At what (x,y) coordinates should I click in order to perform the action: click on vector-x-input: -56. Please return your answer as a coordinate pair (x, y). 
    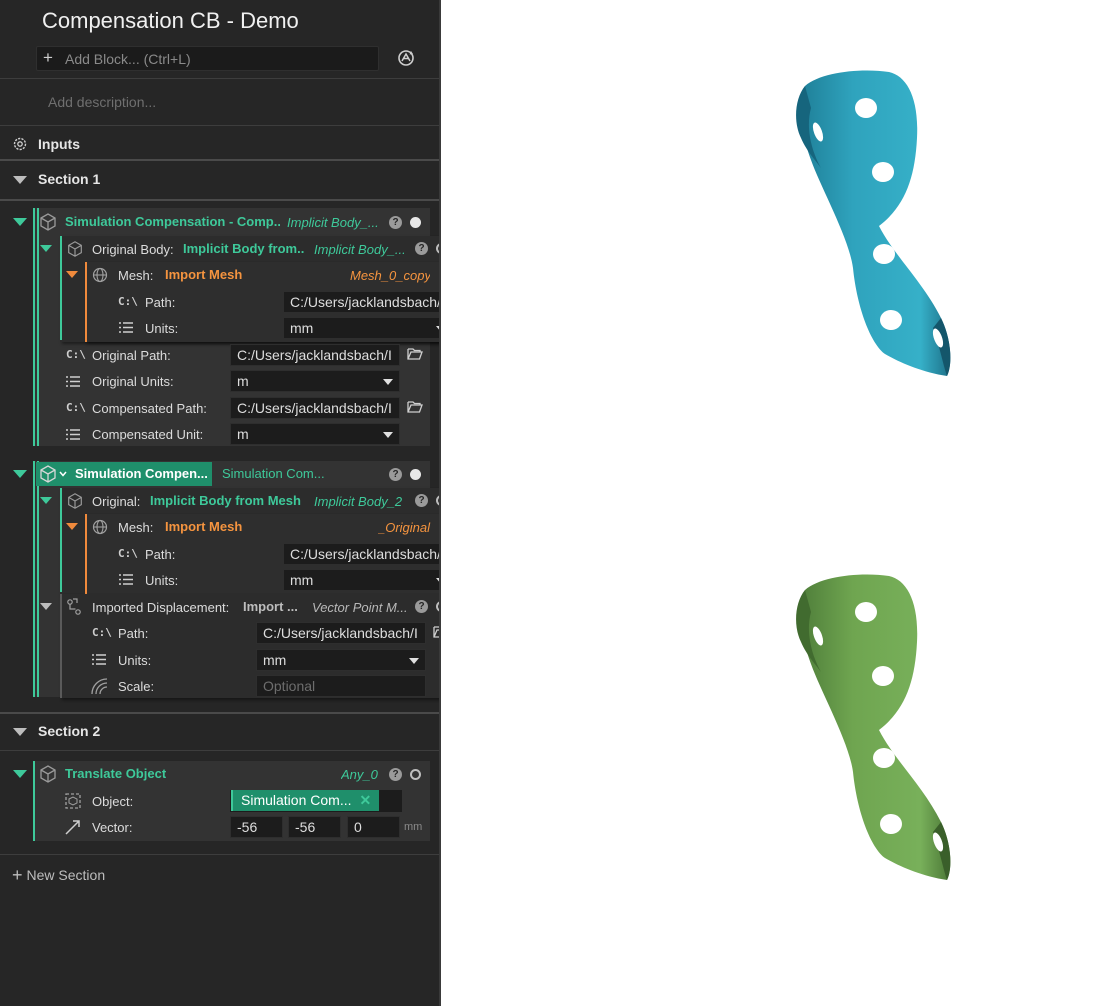
    Looking at the image, I should click on (256, 827).